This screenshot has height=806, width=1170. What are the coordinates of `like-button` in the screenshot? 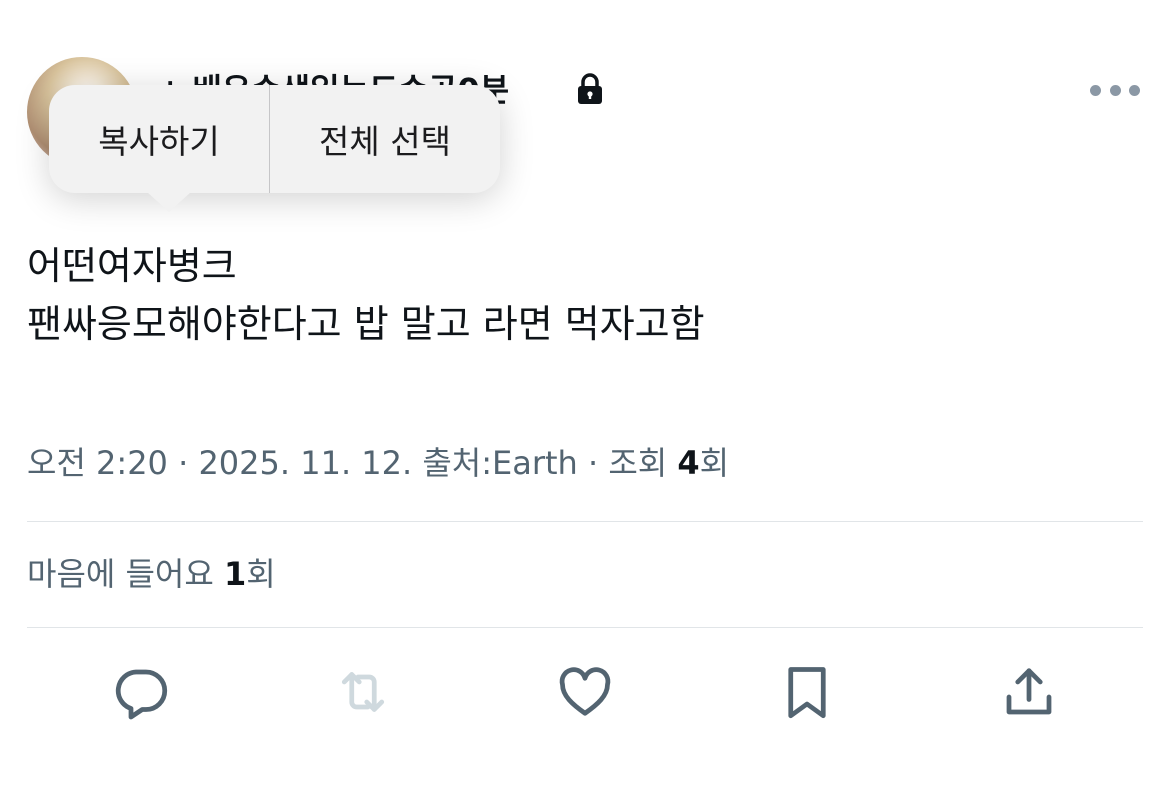 It's located at (585, 692).